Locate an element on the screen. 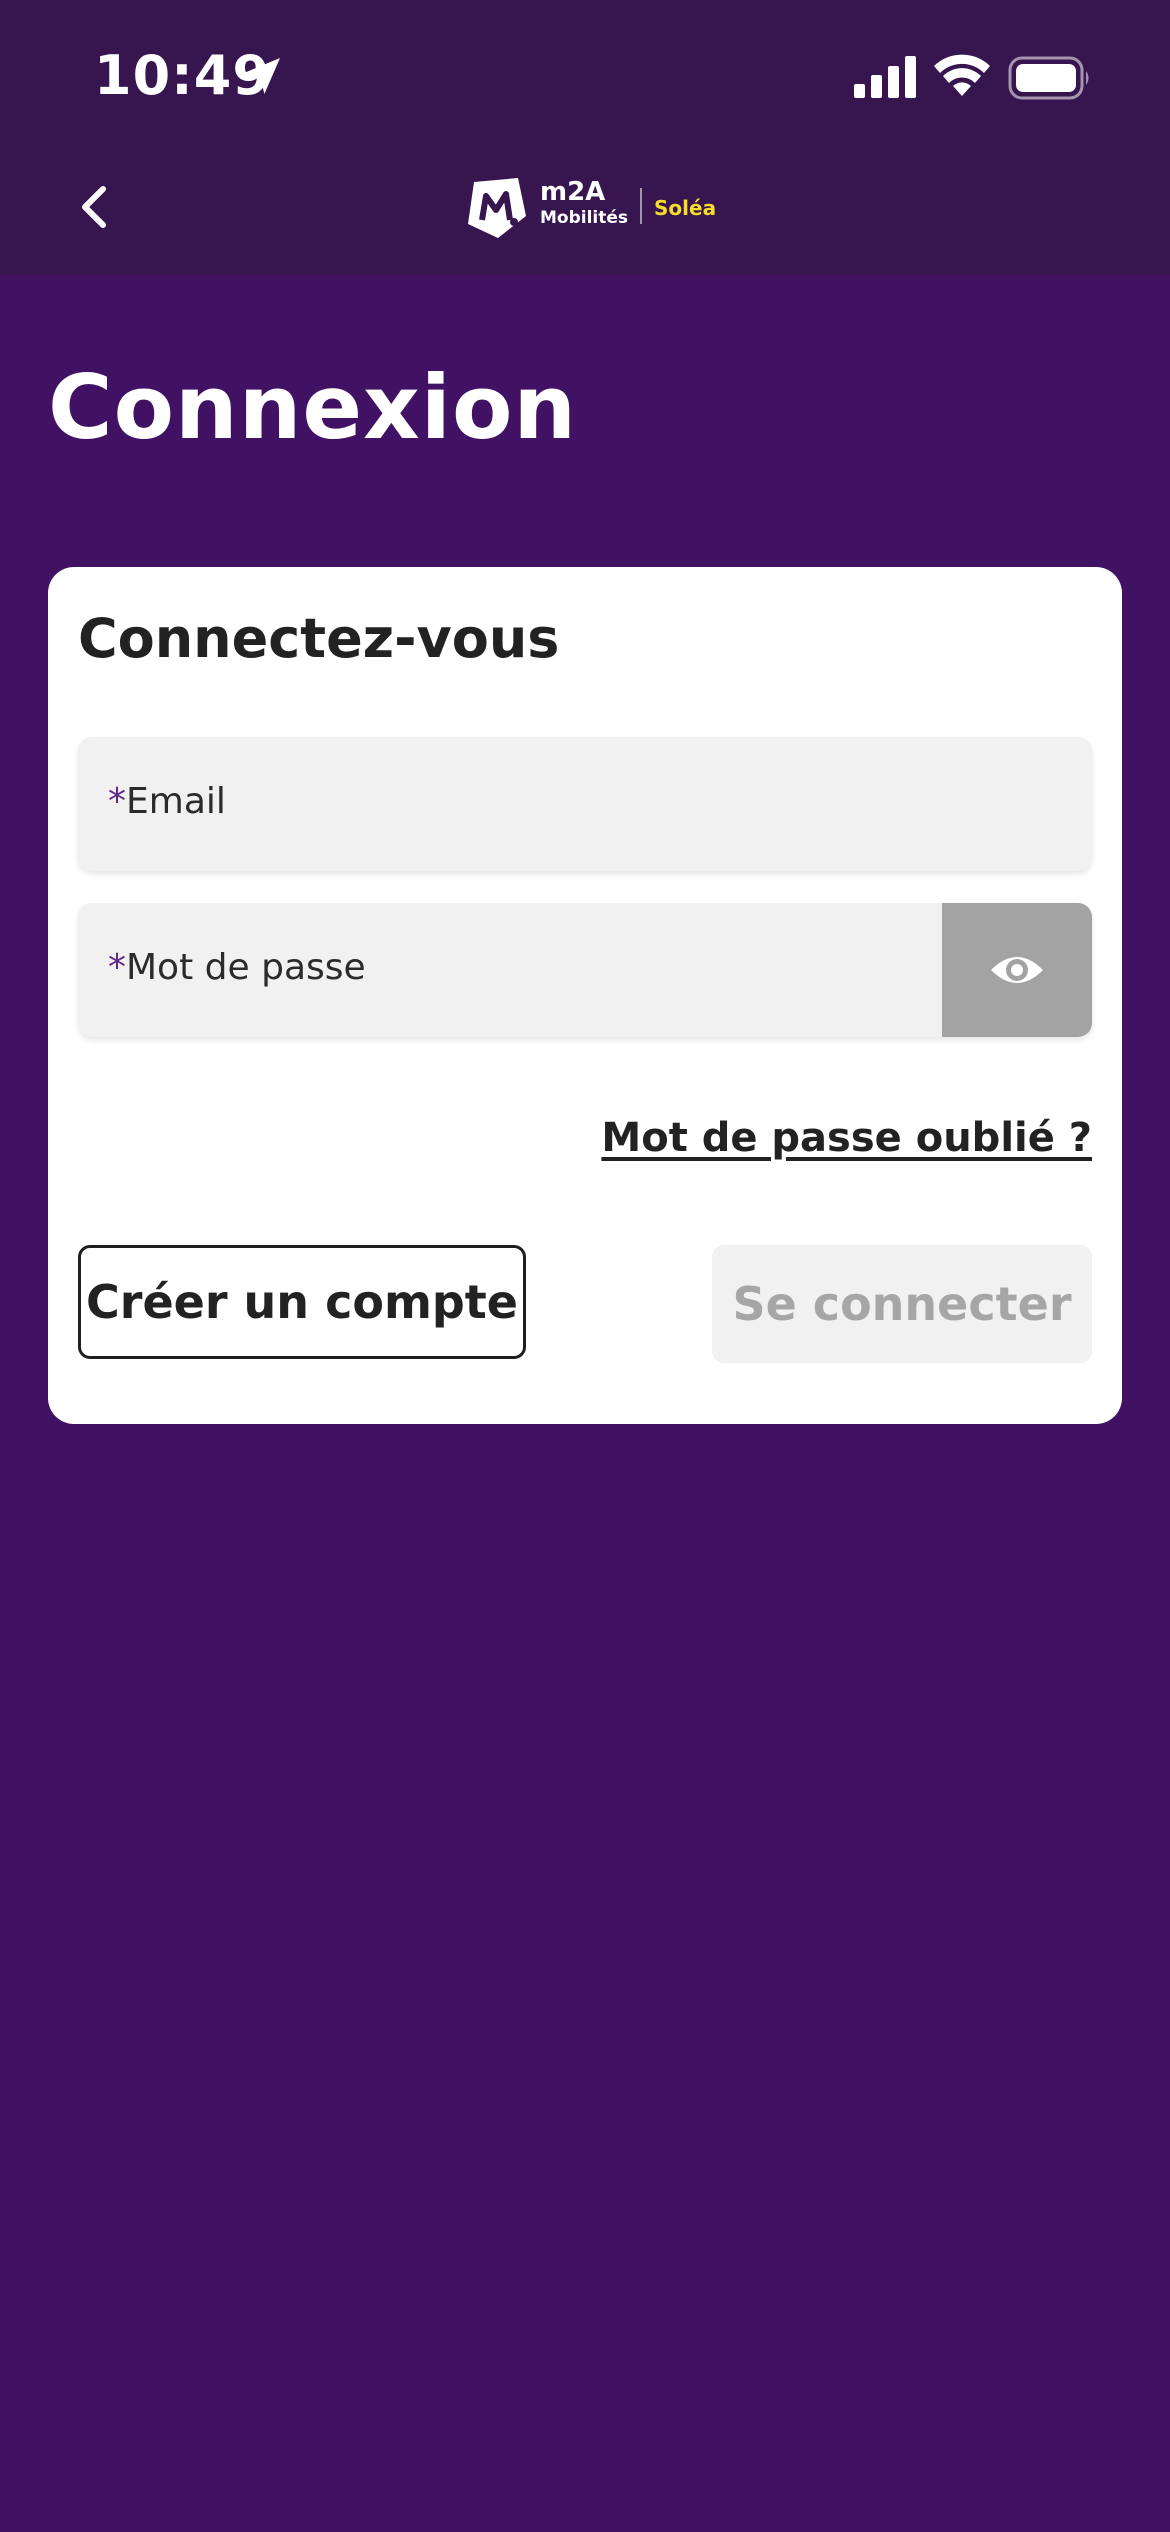 Image resolution: width=1170 pixels, height=2532 pixels. email-field: *Email is located at coordinates (585, 804).